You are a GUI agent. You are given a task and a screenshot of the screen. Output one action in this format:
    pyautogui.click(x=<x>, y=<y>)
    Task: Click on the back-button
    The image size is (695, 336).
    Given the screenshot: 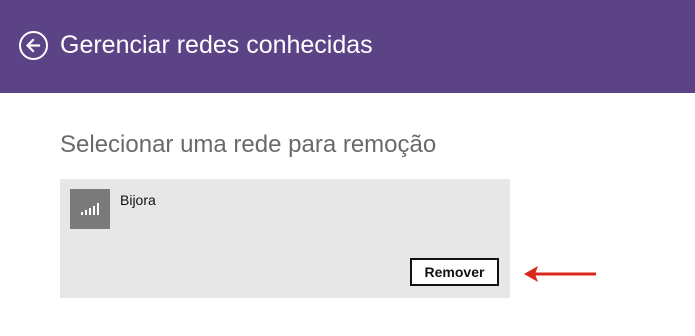 What is the action you would take?
    pyautogui.click(x=33, y=45)
    